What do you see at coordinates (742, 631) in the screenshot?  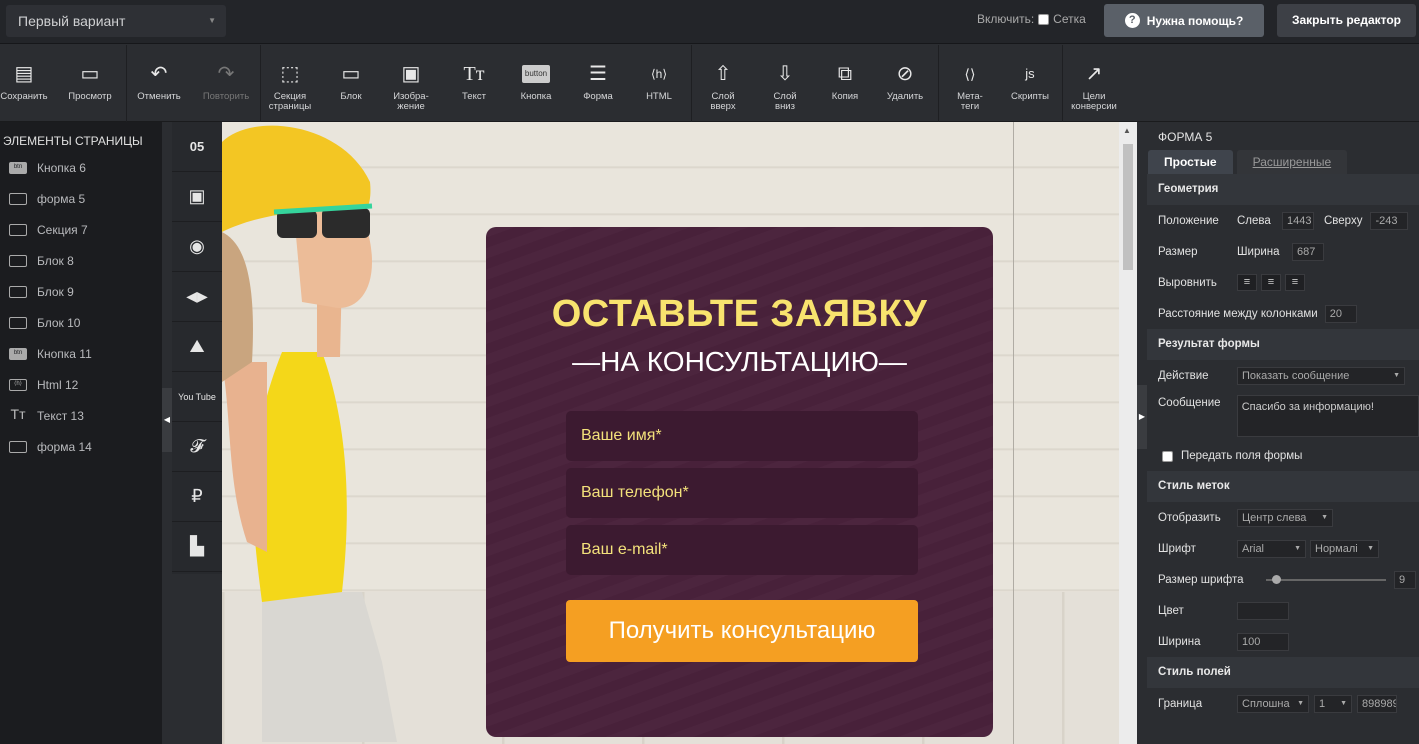 I see `submit-button: Получить консультацию` at bounding box center [742, 631].